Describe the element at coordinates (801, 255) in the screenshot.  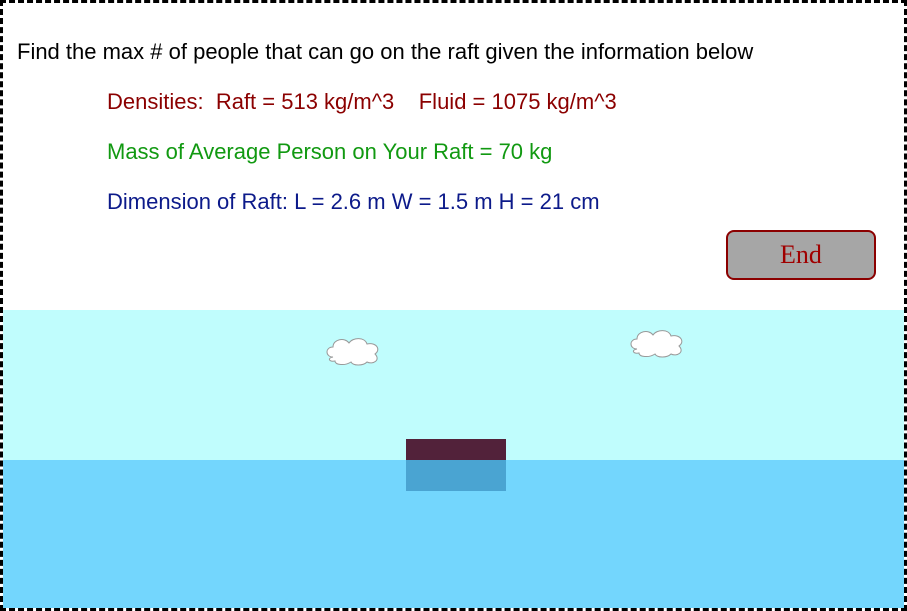
I see `end-button: End` at that location.